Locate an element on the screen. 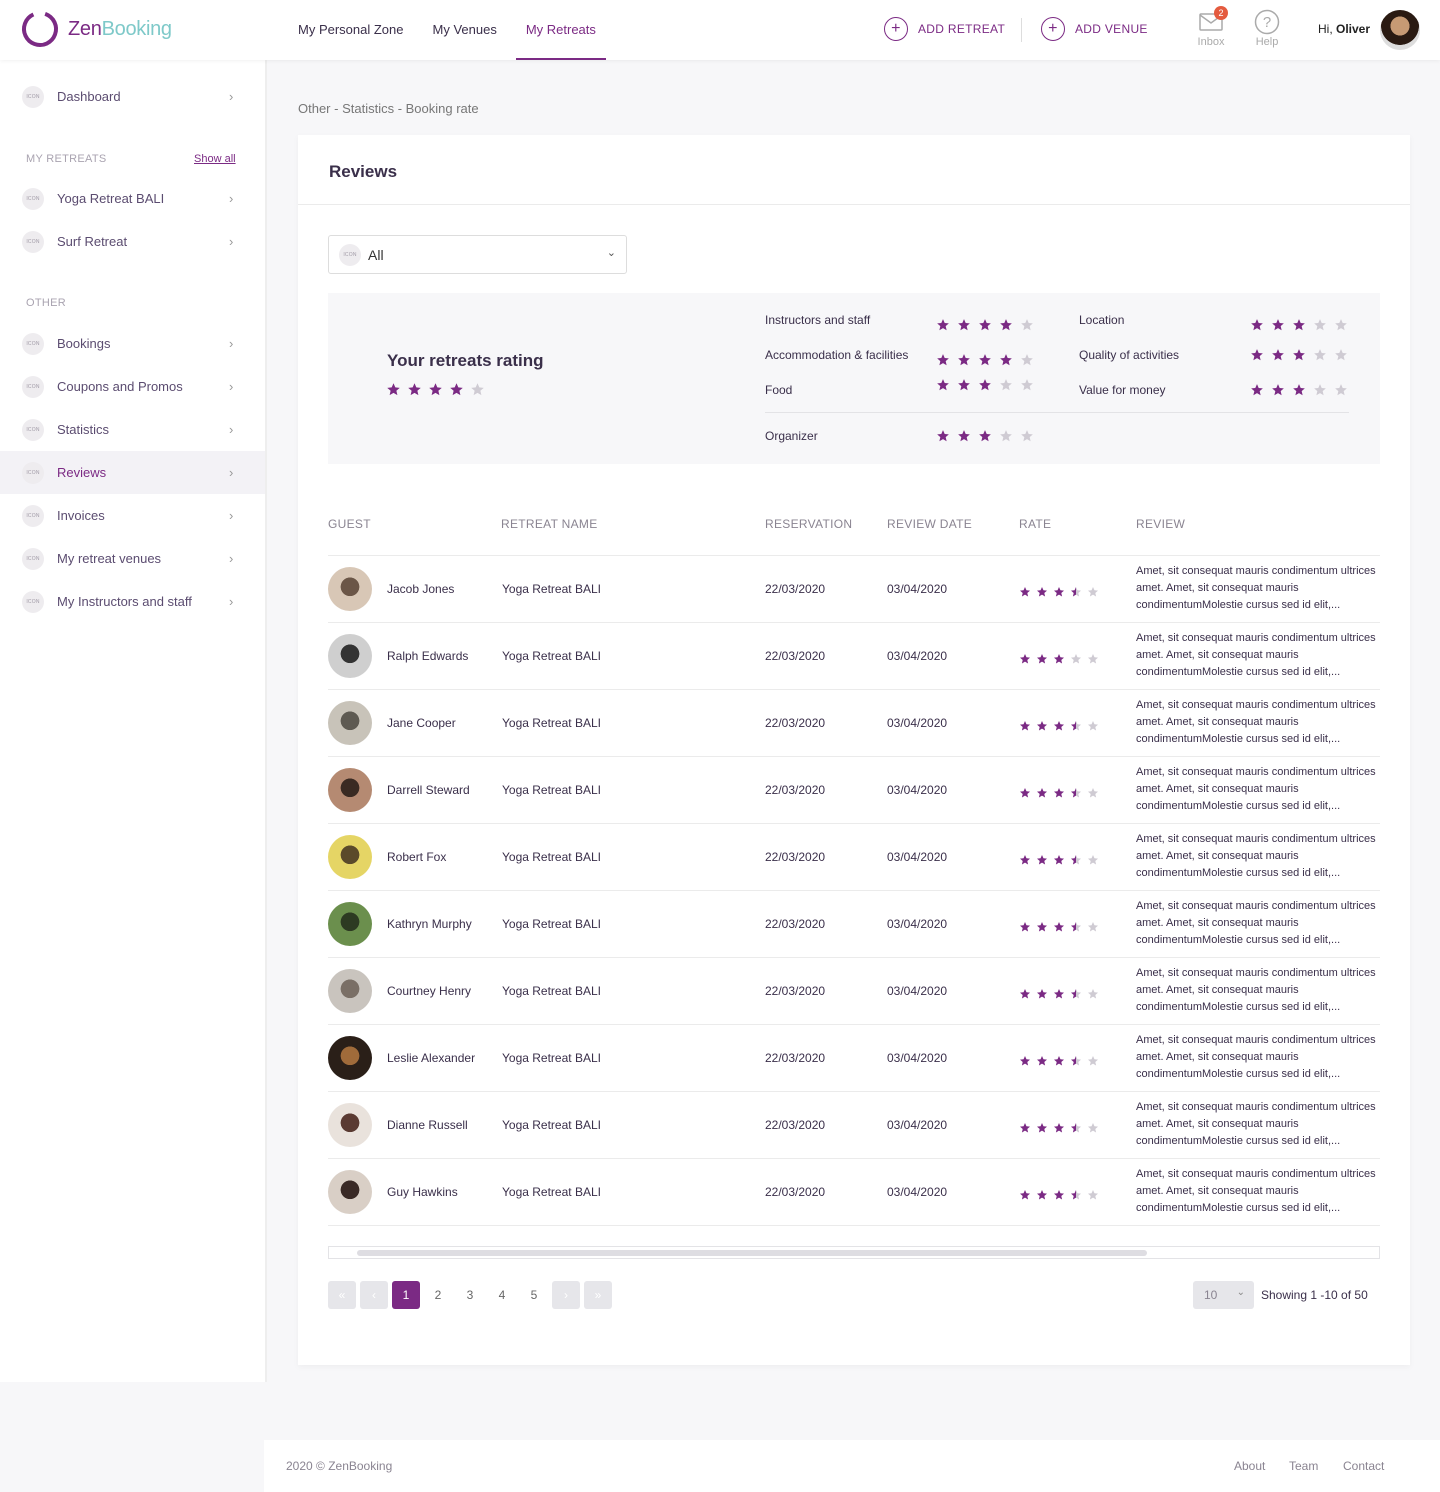 This screenshot has height=1492, width=1440. placeholder-icon: ICON is located at coordinates (33, 386).